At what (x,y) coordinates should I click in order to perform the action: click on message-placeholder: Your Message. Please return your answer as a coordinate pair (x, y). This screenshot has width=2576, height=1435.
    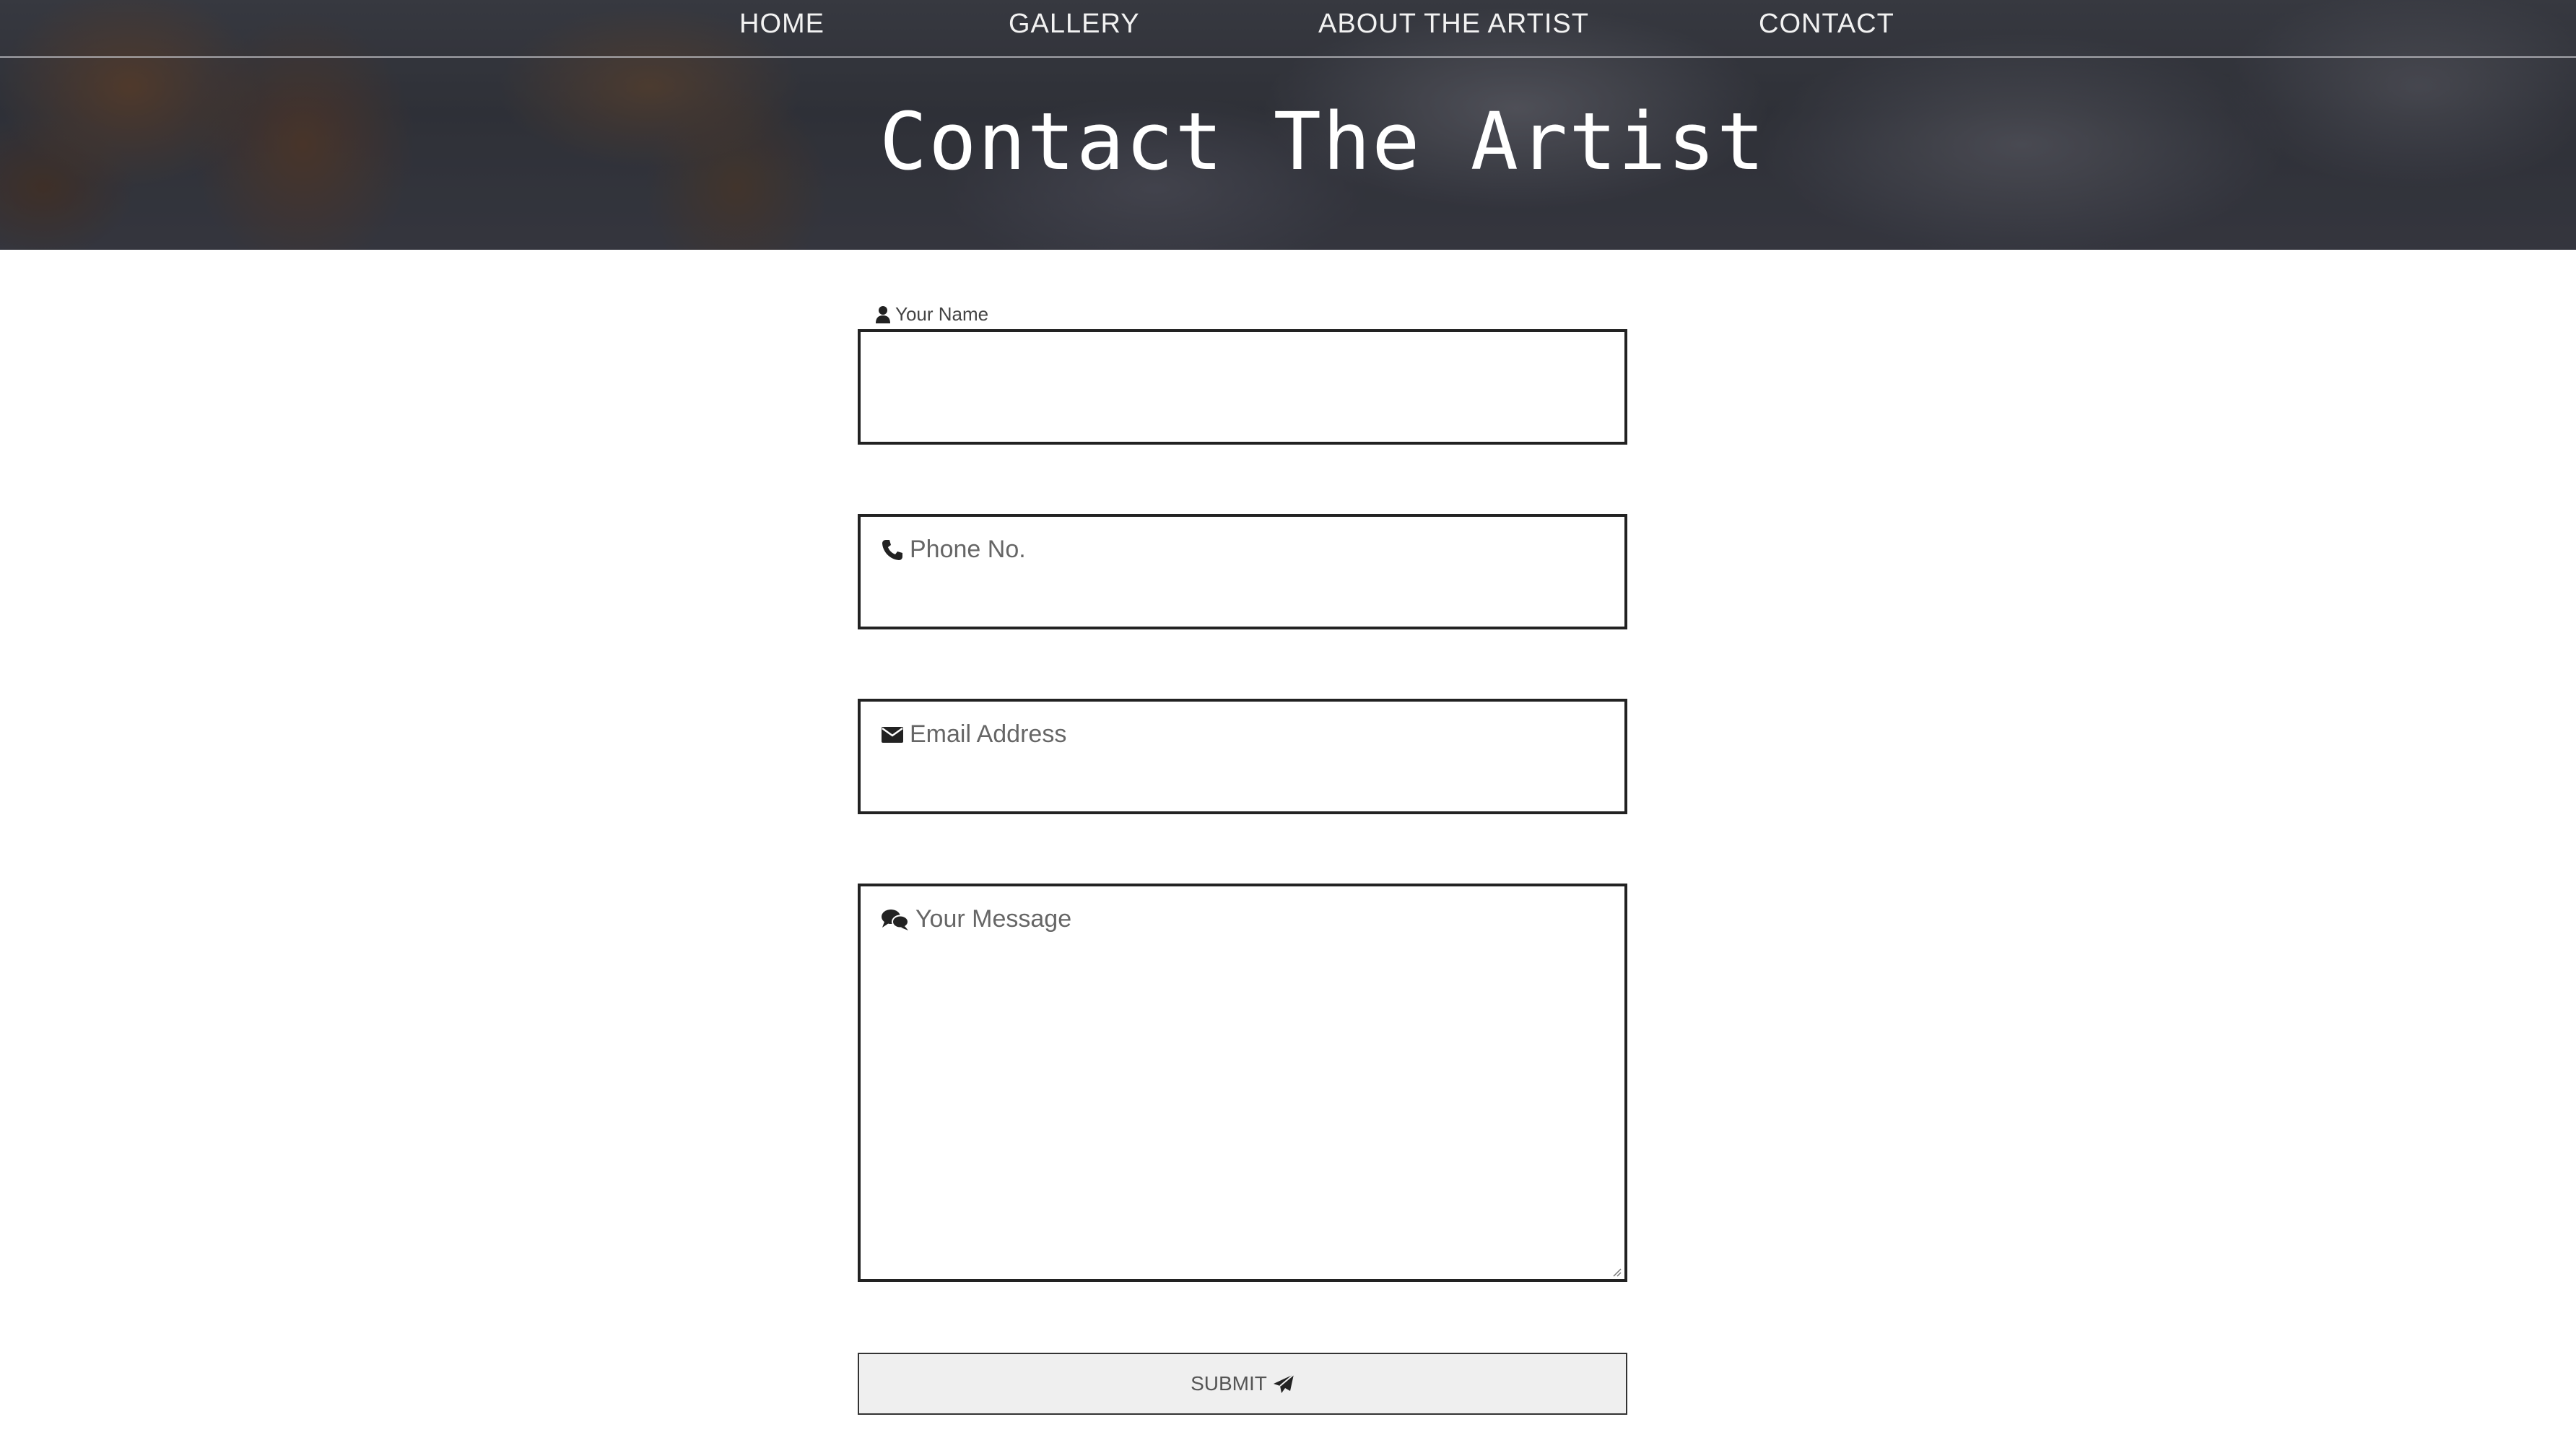
    Looking at the image, I should click on (976, 919).